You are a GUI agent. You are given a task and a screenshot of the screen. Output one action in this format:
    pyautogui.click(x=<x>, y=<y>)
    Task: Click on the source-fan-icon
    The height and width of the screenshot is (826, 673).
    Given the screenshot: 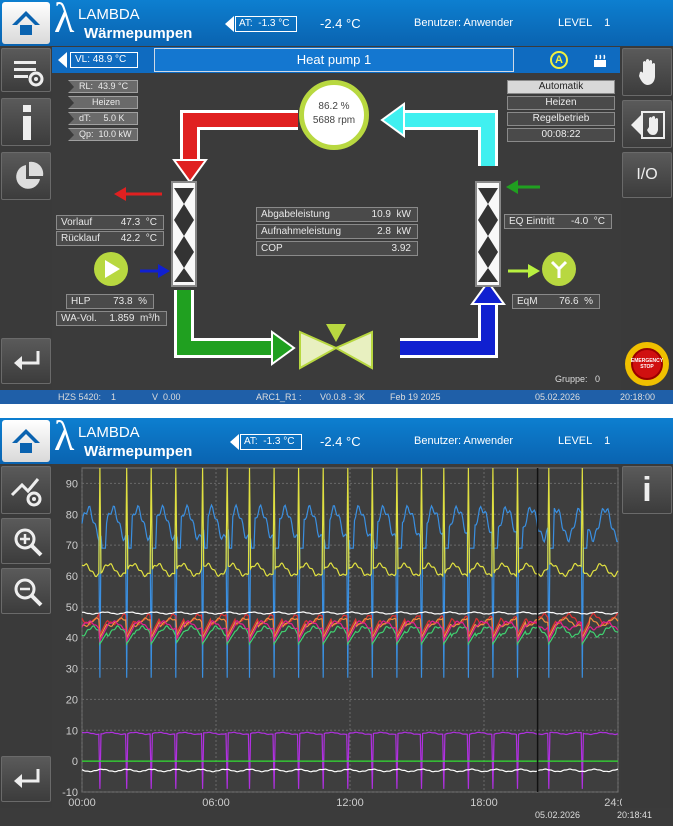 What is the action you would take?
    pyautogui.click(x=559, y=269)
    